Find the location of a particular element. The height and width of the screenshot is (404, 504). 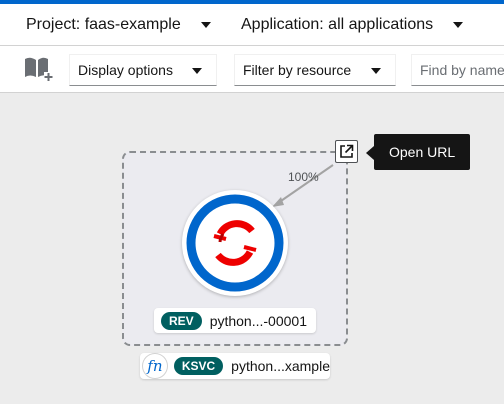

rev-badge: REV is located at coordinates (181, 320).